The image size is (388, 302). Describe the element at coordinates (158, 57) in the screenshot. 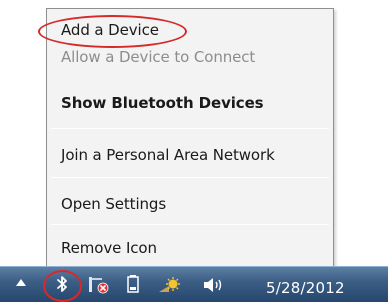

I see `menu-item-allow-a-device-to-connect: Allow a Device to Connect` at that location.